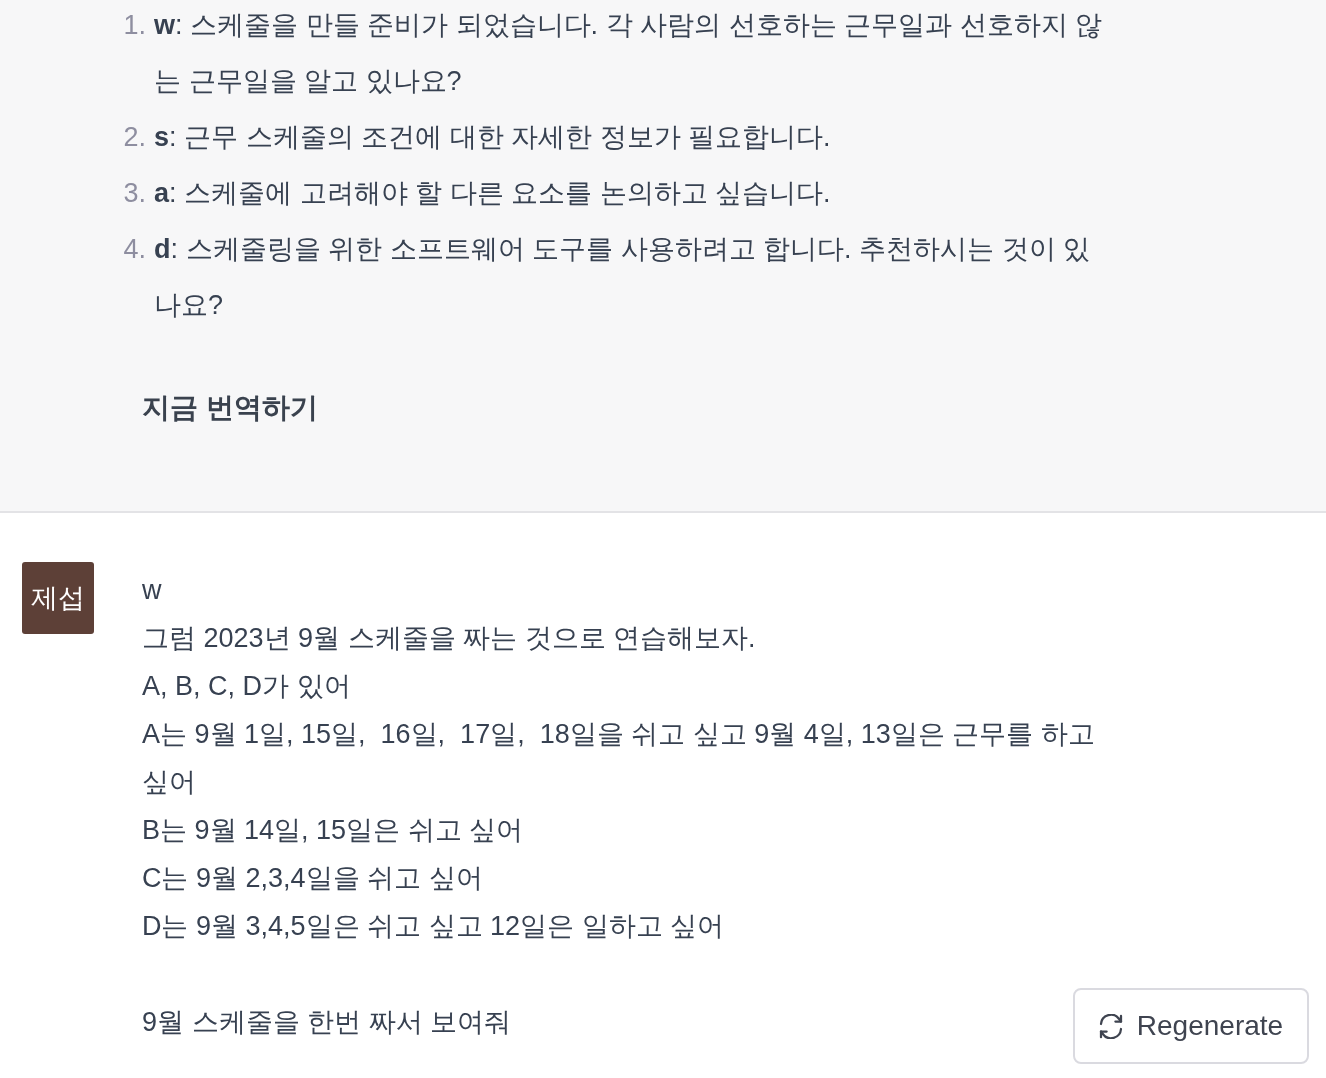  Describe the element at coordinates (152, 590) in the screenshot. I see `user-name: w` at that location.